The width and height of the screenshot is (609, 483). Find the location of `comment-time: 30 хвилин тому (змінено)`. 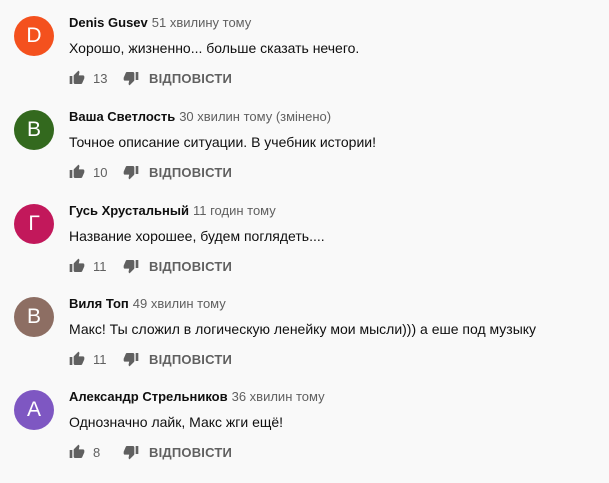

comment-time: 30 хвилин тому (змінено) is located at coordinates (255, 116).